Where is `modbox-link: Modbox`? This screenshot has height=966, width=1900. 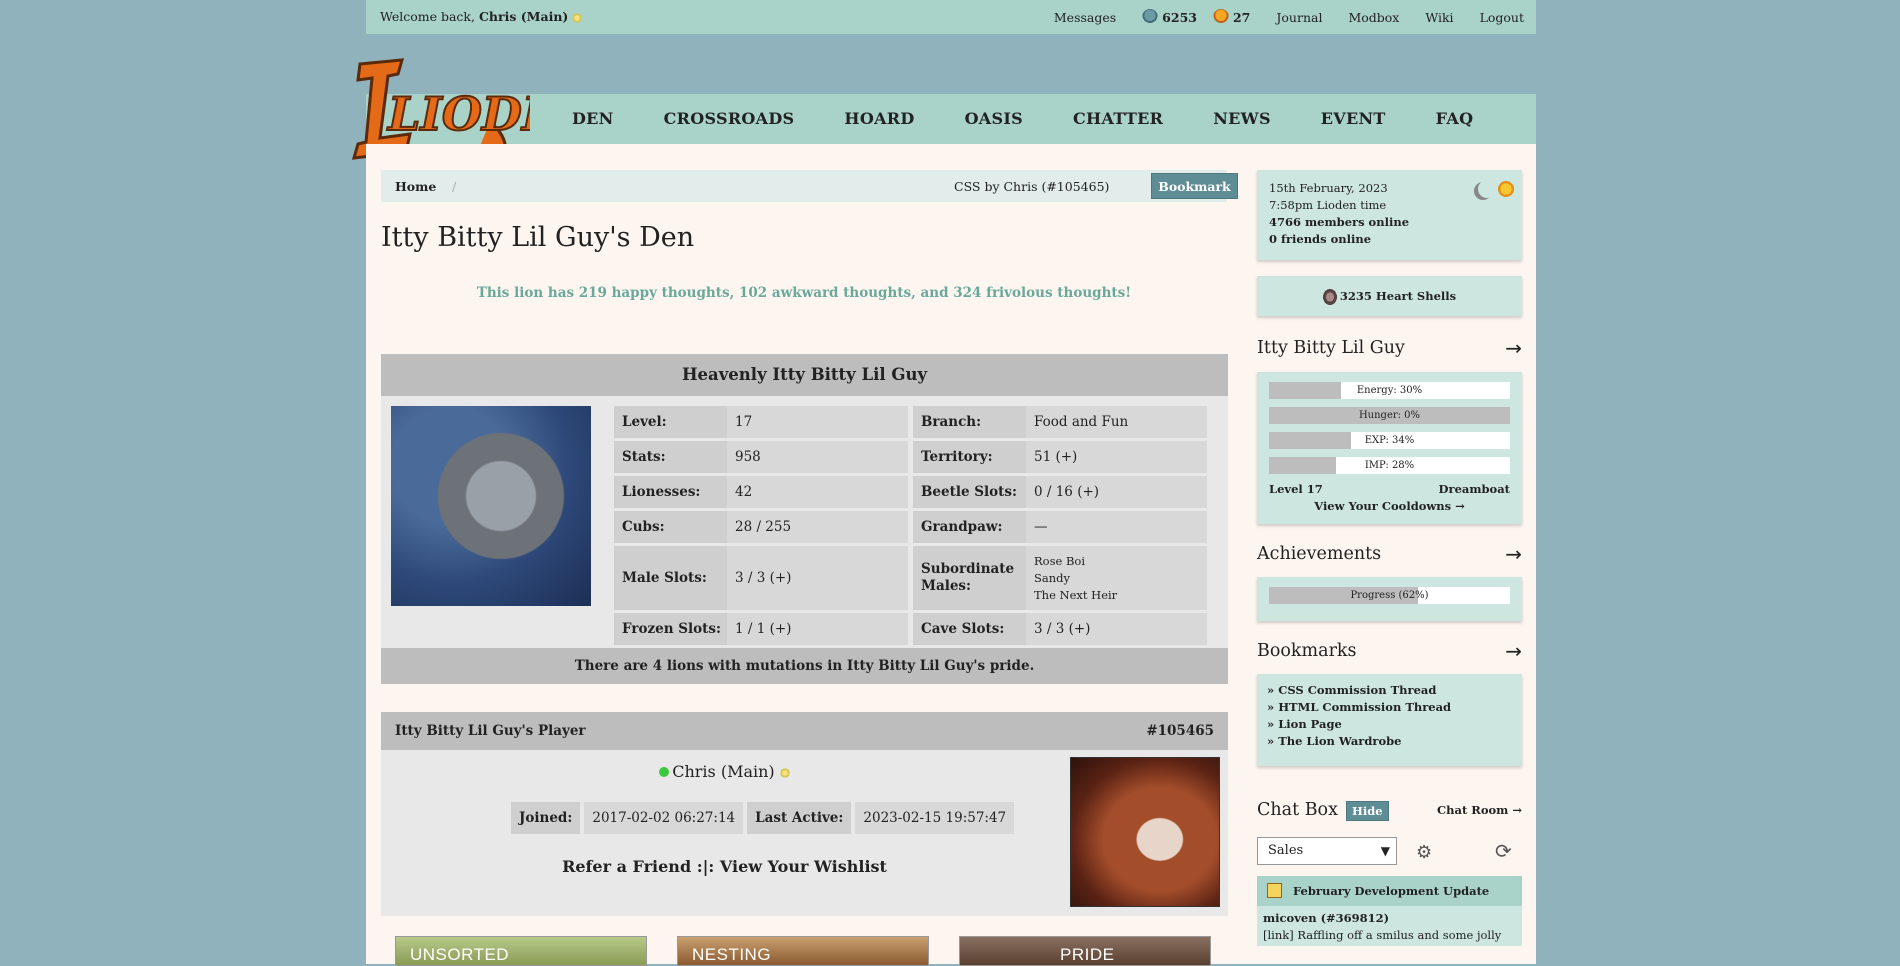 modbox-link: Modbox is located at coordinates (1373, 17).